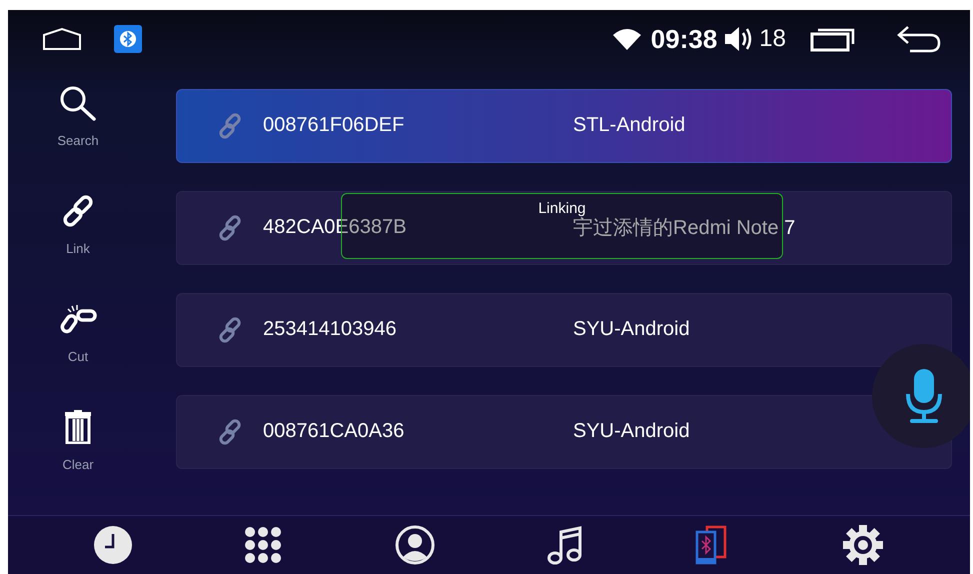  What do you see at coordinates (684, 229) in the screenshot?
I see `device-name: 宇过添情的Redmi Note 7` at bounding box center [684, 229].